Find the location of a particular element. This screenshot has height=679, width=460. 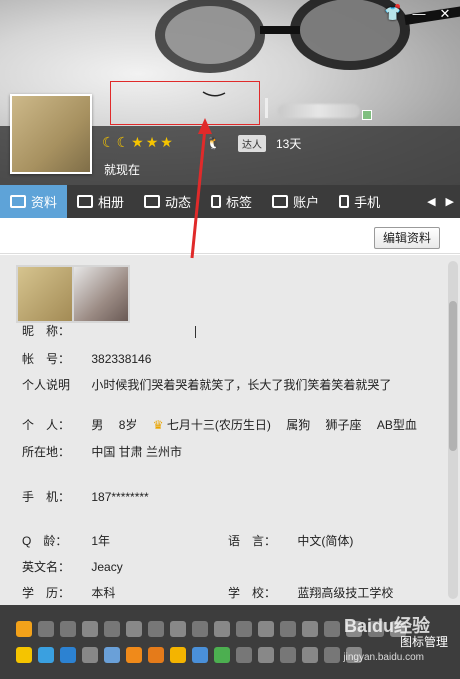

game-icon is located at coordinates (90, 629).